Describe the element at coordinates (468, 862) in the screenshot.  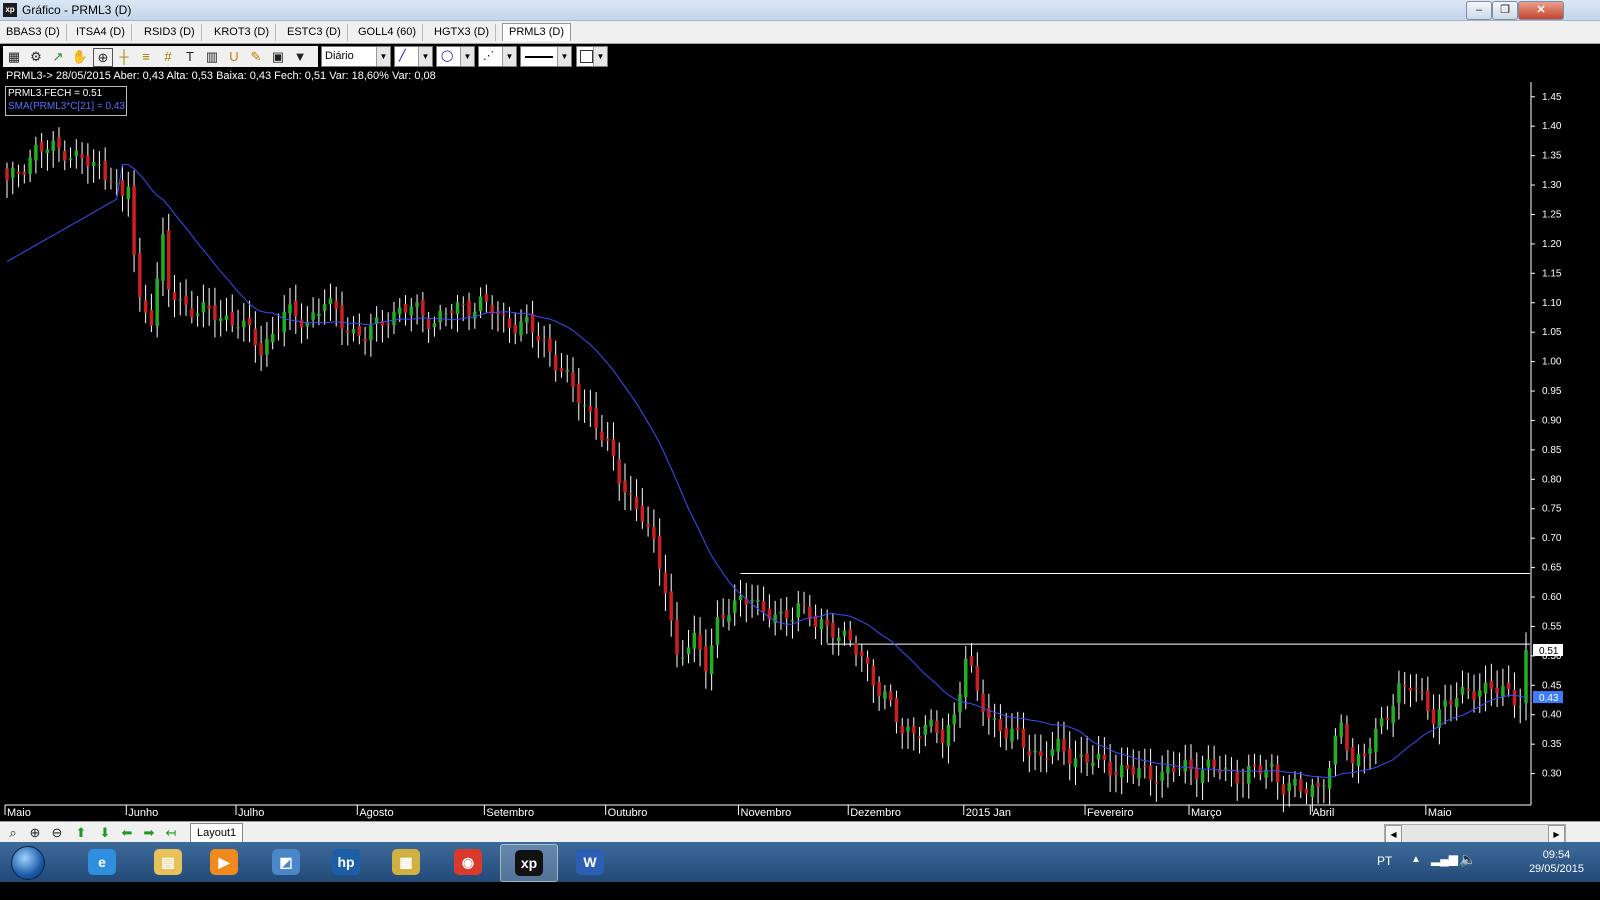
I see `taskbar-app: ◉` at that location.